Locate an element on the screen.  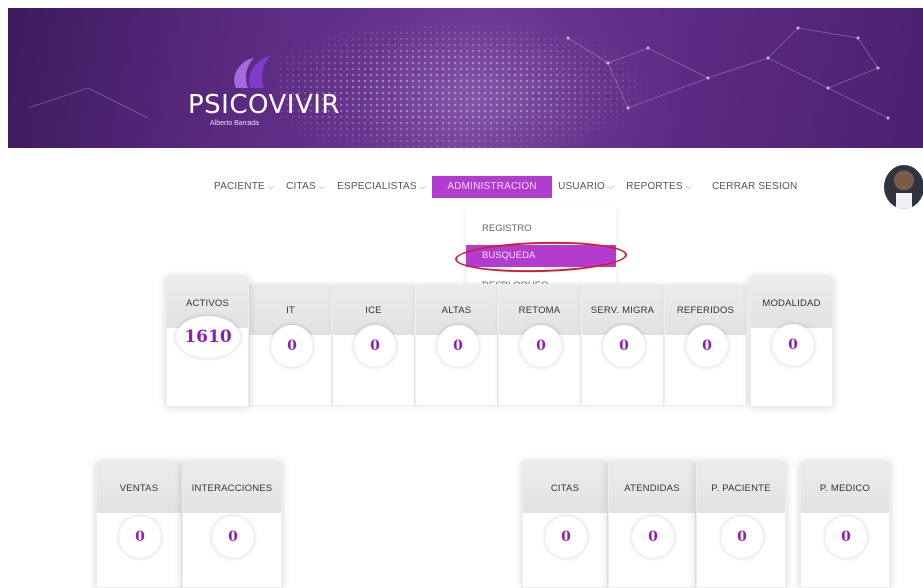
nav-item-cerrar-sesion: CERRAR SESION is located at coordinates (754, 187).